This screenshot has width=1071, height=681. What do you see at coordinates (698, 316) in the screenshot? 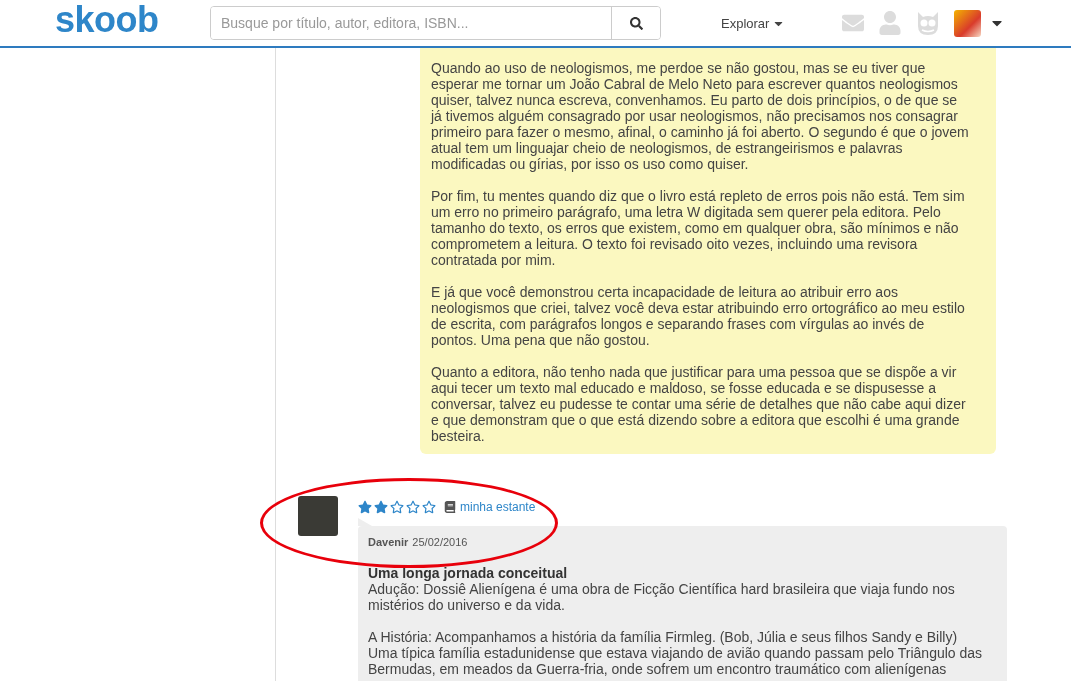
I see `paragraph: E já que você demonstrou certa incapacidade de leitura ao atribuir erro aos neologismos que criei, talvez você deva estar atribuindo erro ortográfico ao meu estilo de escrita, com parágrafos longos e separando frases com vírgulas ao invés de pontos. Uma pena que não gostou.` at bounding box center [698, 316].